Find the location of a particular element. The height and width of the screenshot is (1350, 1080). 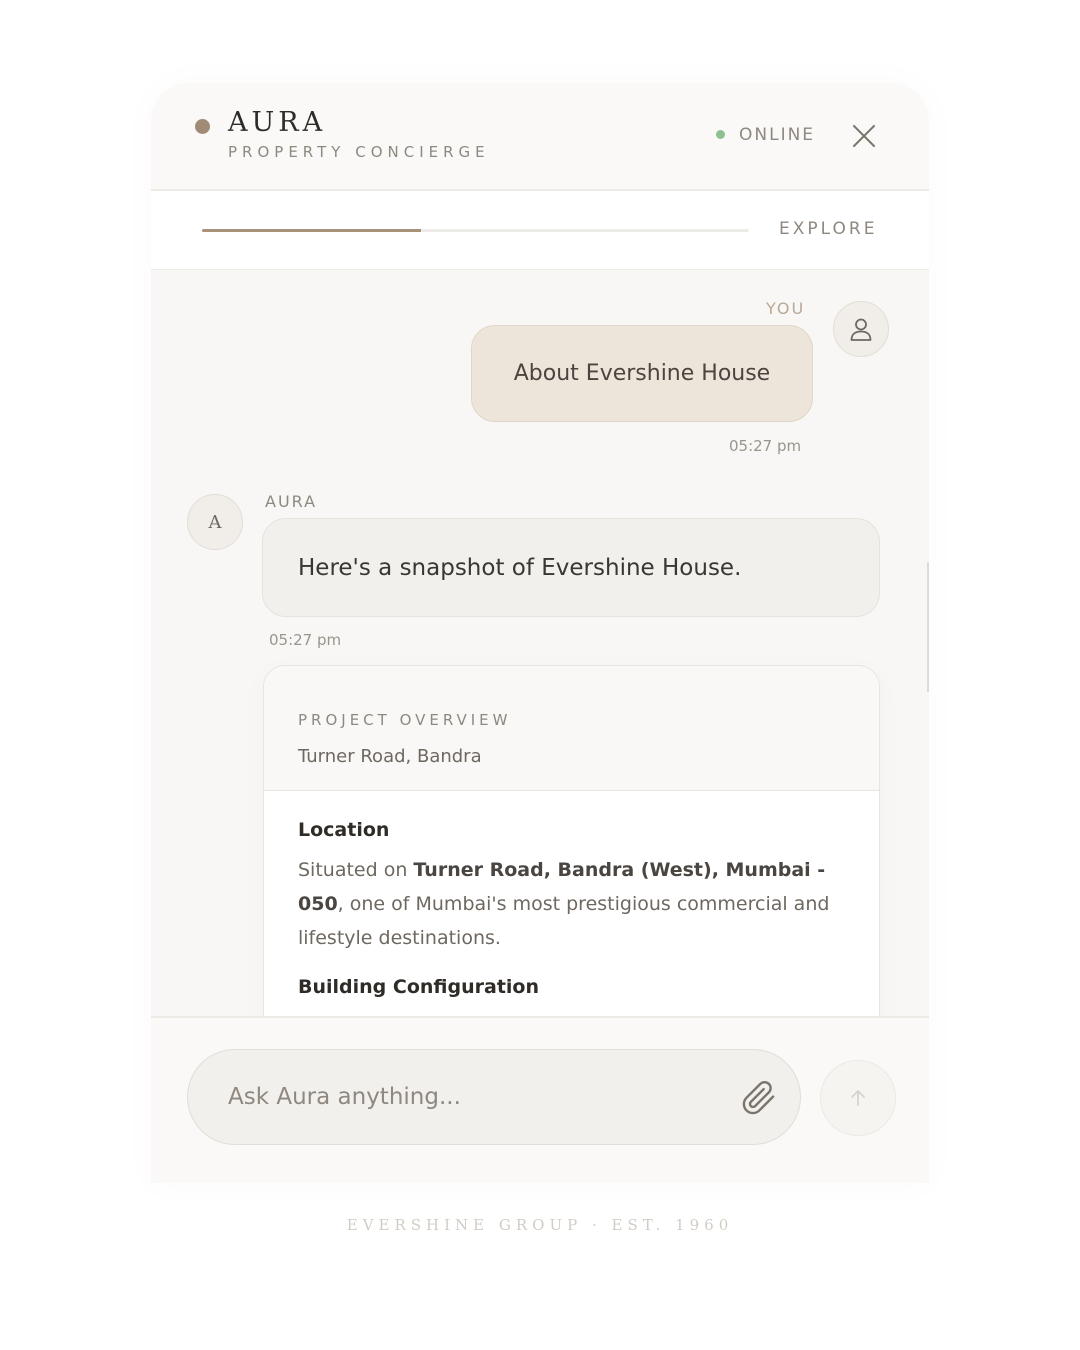

location-prefix: Situated on is located at coordinates (356, 870).